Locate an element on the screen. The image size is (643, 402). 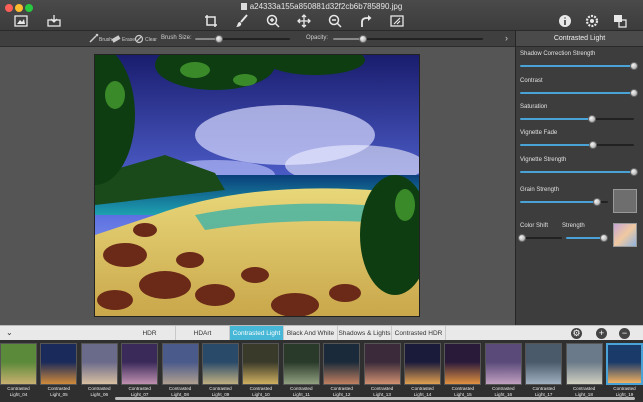
preset-thumbnail-caption: Contrasted Light_06 is located at coordinates (99, 392).